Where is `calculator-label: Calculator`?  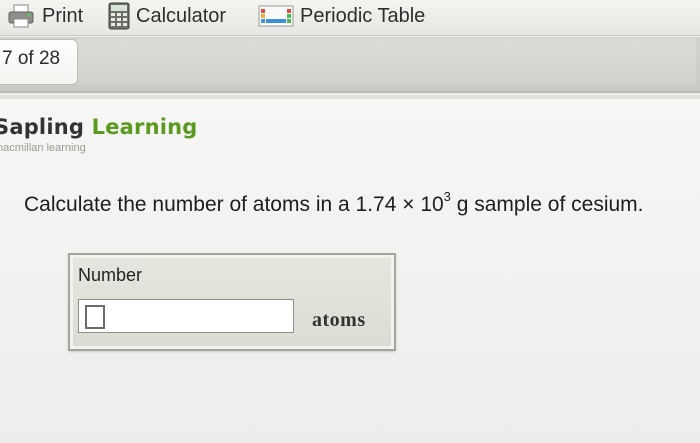
calculator-label: Calculator is located at coordinates (181, 15).